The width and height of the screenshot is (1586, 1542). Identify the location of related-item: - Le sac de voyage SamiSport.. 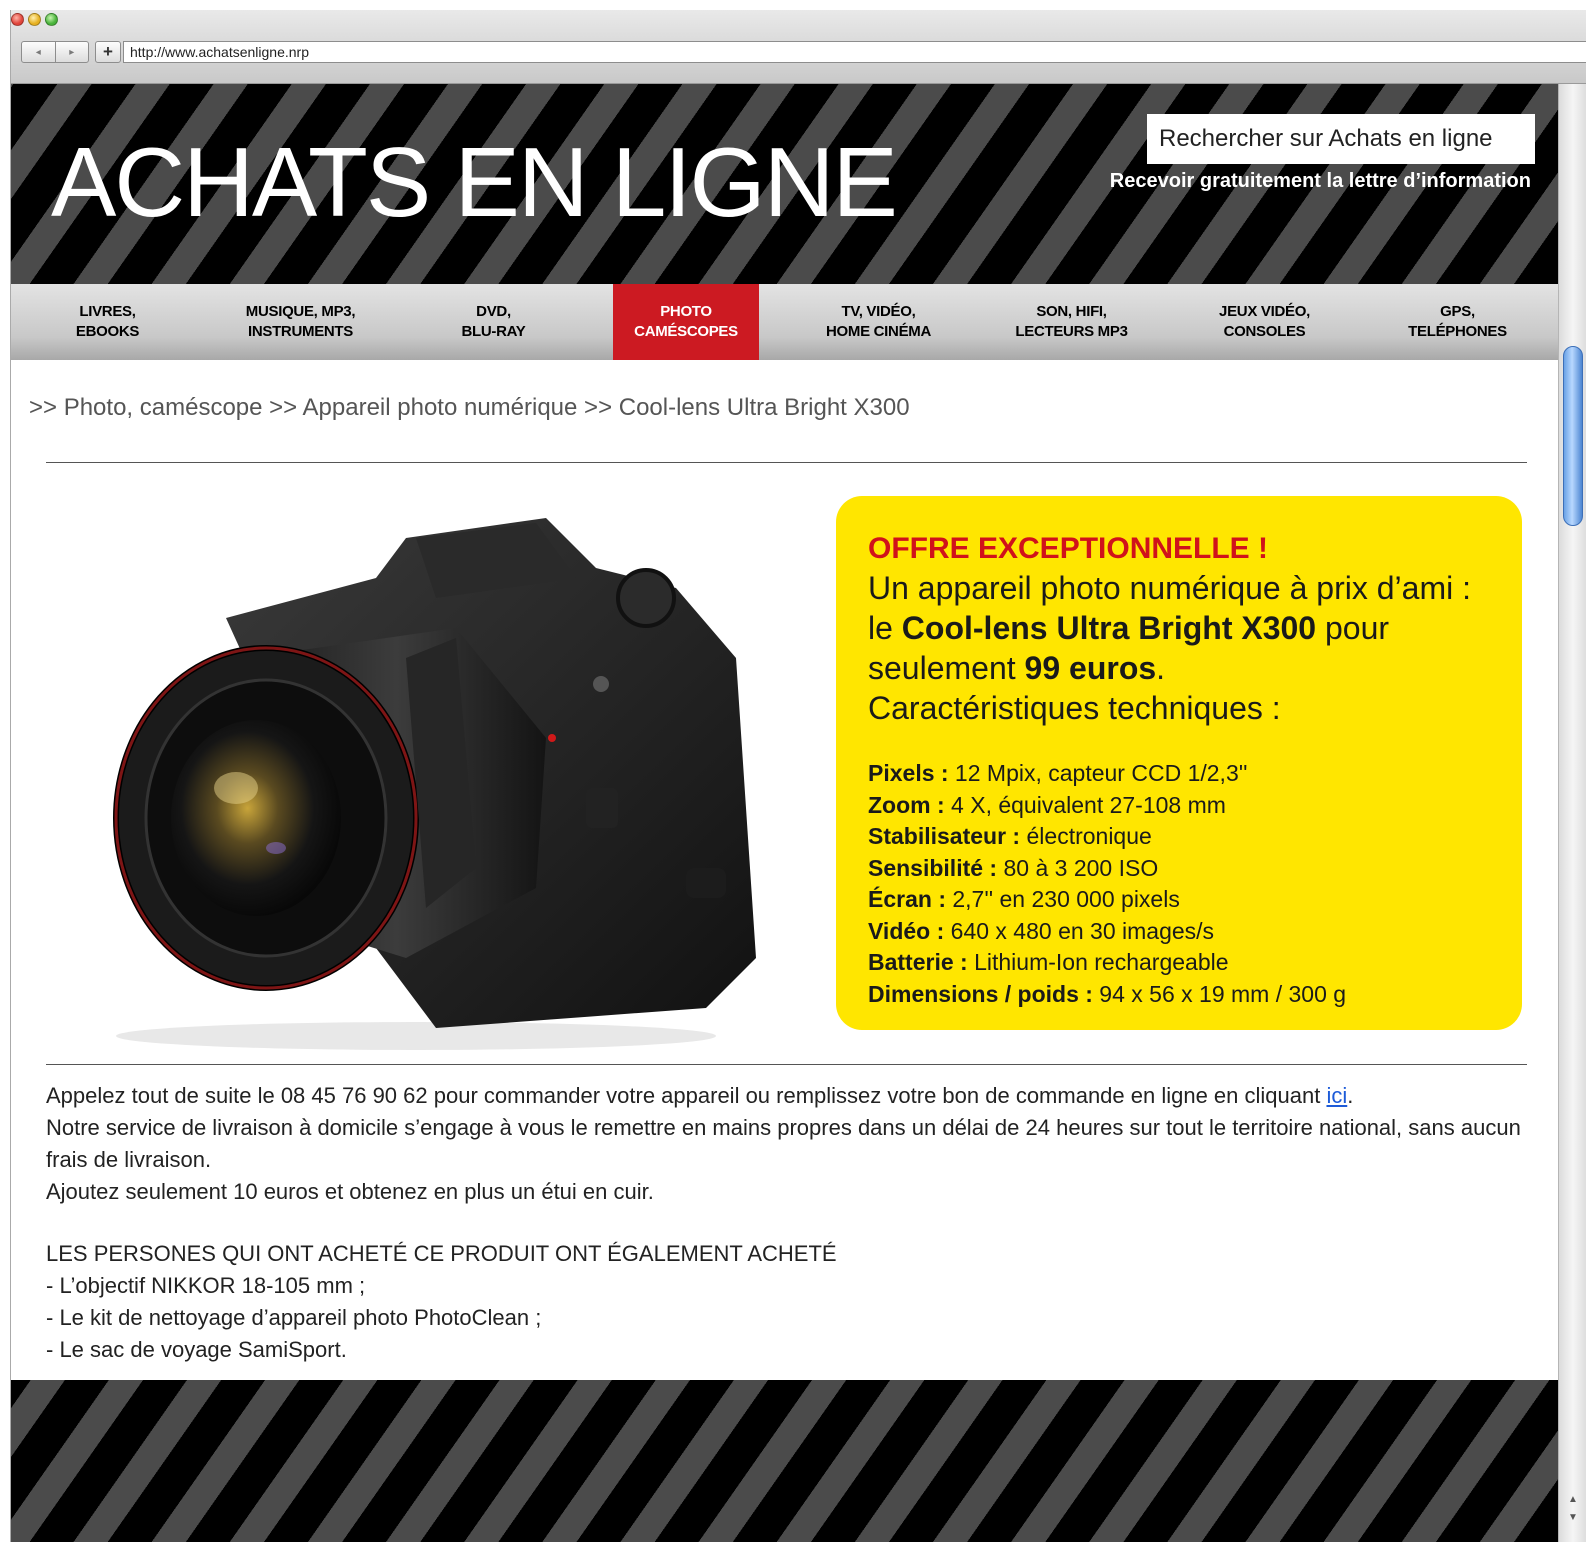
(196, 1349).